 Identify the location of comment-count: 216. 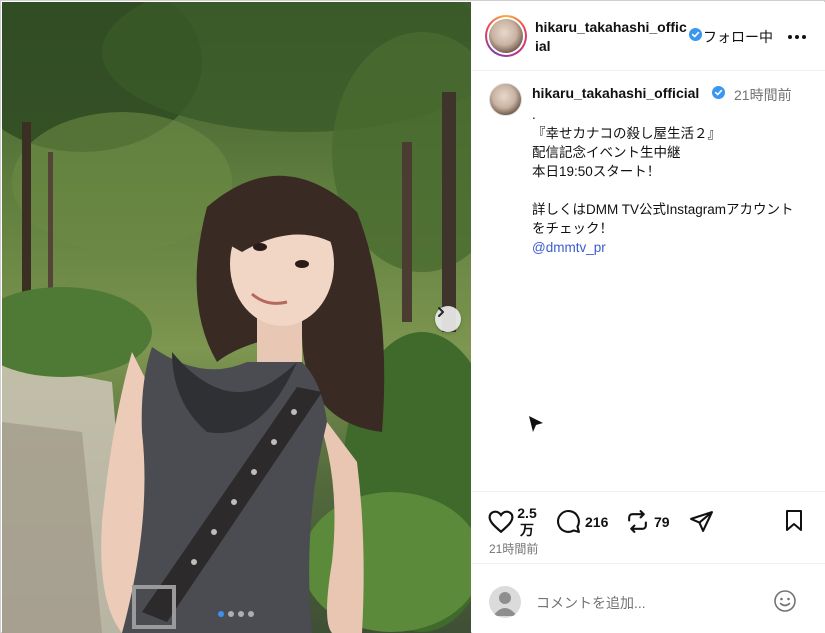
(597, 521).